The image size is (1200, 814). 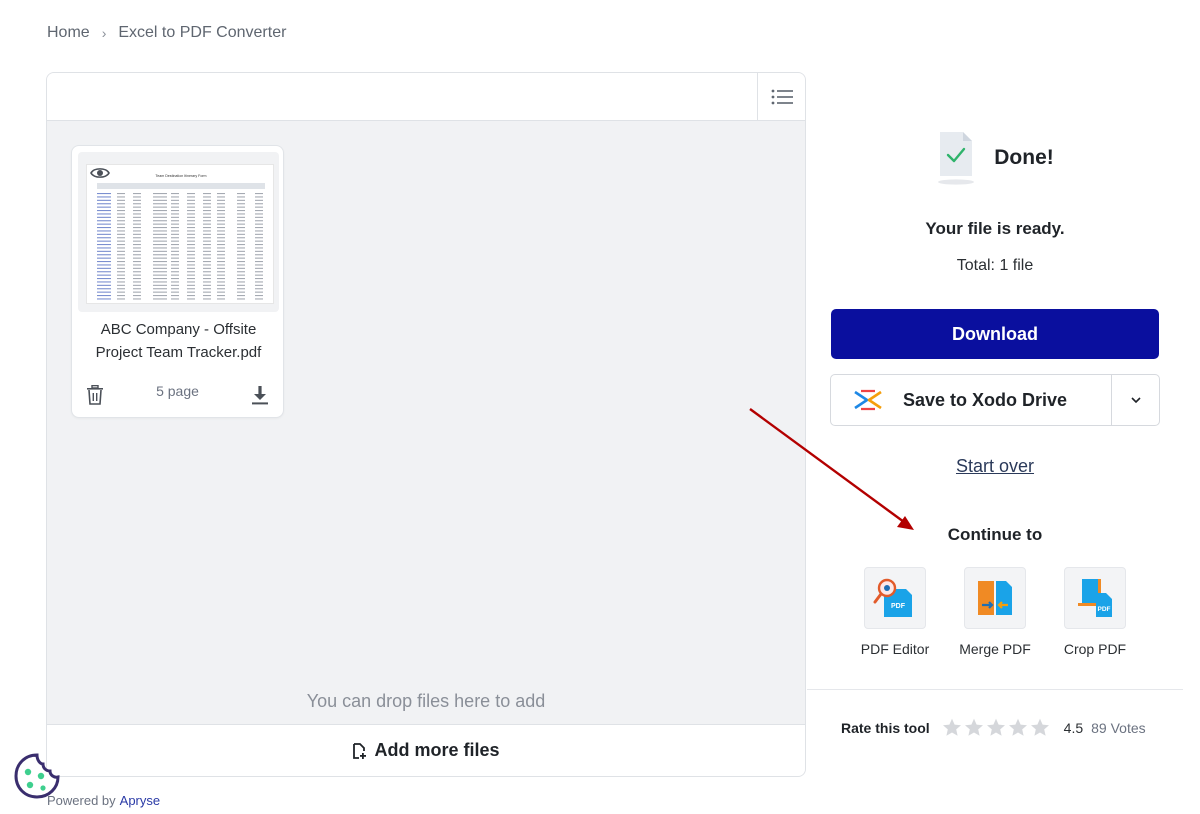 I want to click on drop-zone-hint: You can drop files here to add, so click(x=426, y=701).